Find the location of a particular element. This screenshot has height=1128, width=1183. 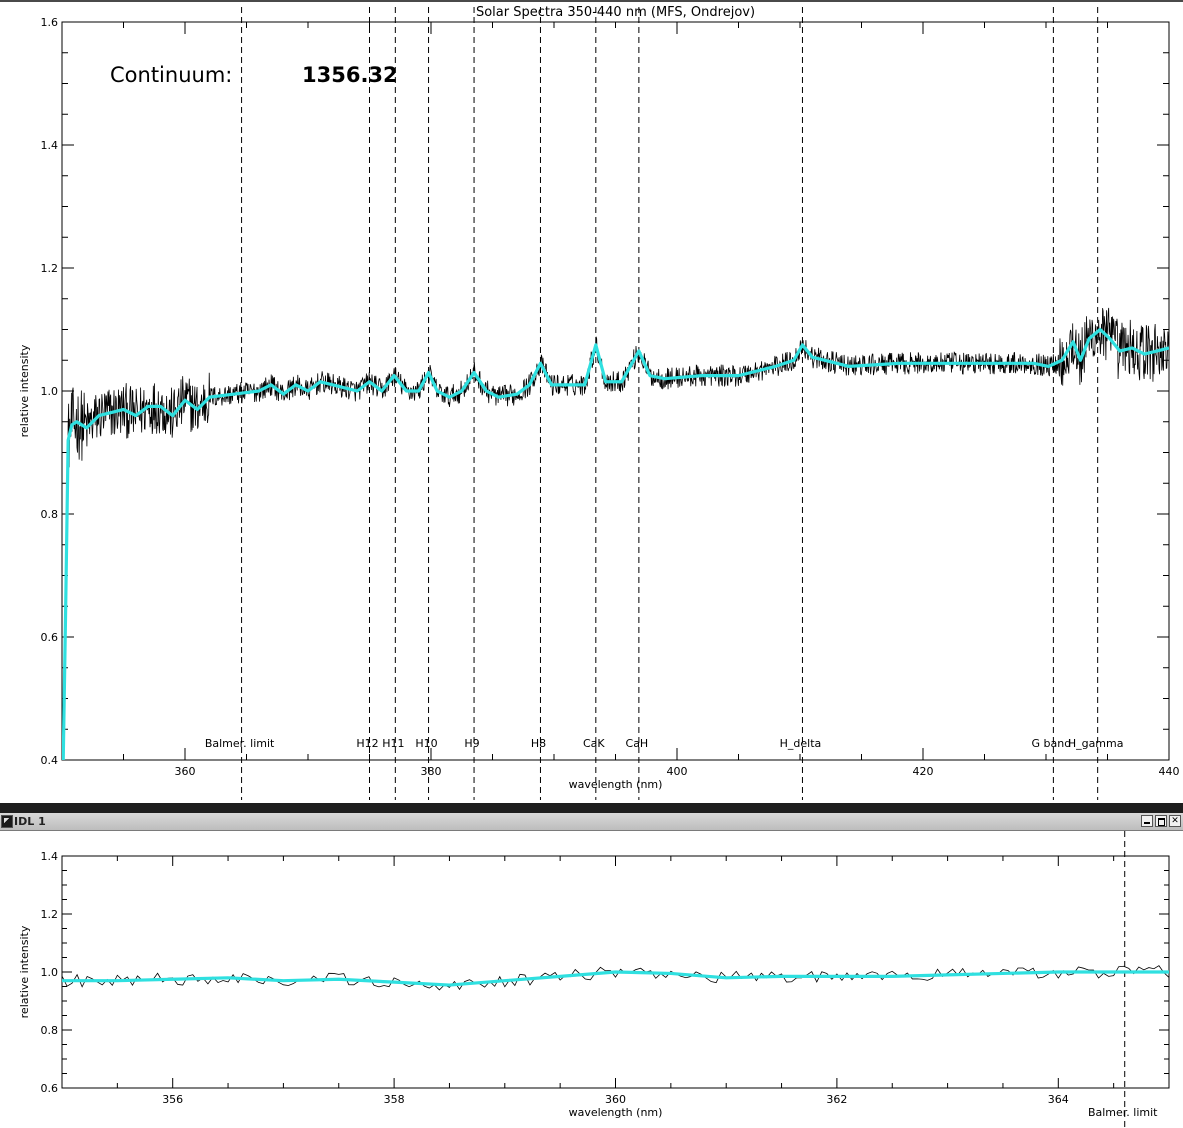

minimize-button is located at coordinates (1147, 821).